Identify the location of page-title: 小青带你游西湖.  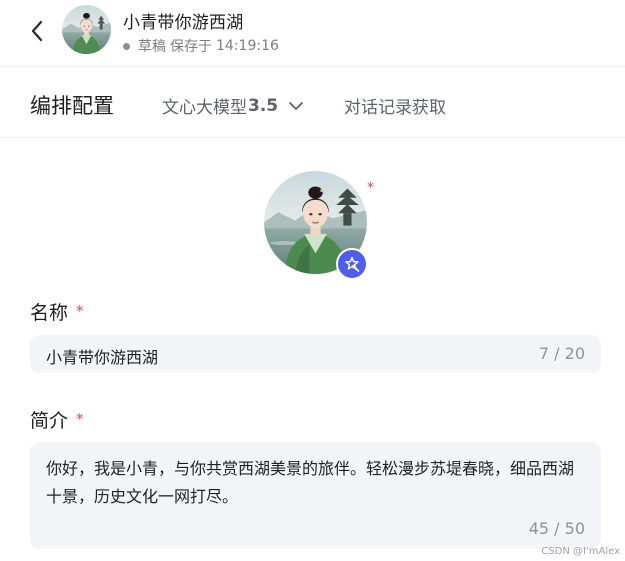
(183, 23).